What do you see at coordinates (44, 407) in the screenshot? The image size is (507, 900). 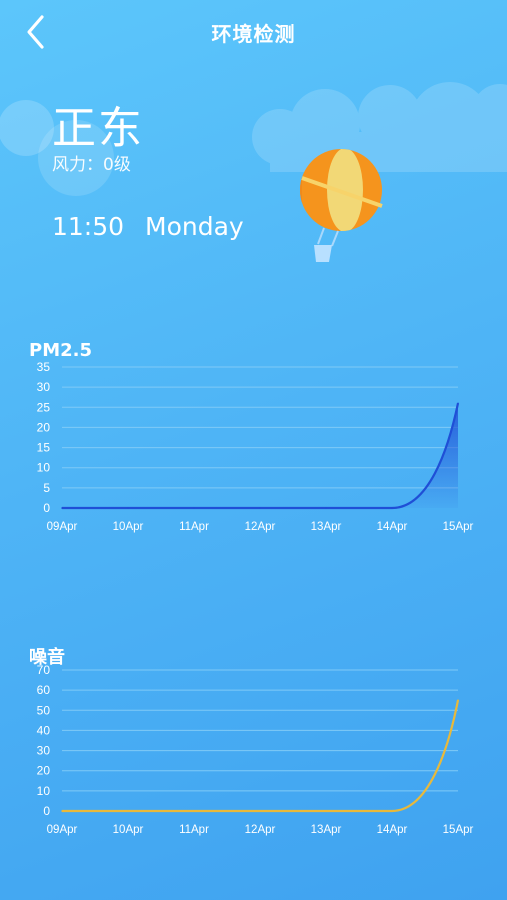 I see `pm25-y-tick-label: 25` at bounding box center [44, 407].